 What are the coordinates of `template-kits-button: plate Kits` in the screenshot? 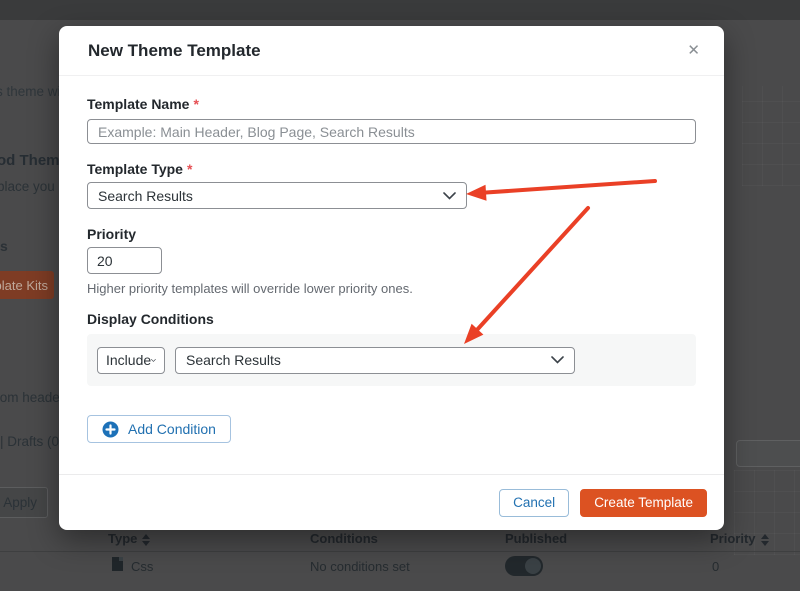 It's located at (27, 285).